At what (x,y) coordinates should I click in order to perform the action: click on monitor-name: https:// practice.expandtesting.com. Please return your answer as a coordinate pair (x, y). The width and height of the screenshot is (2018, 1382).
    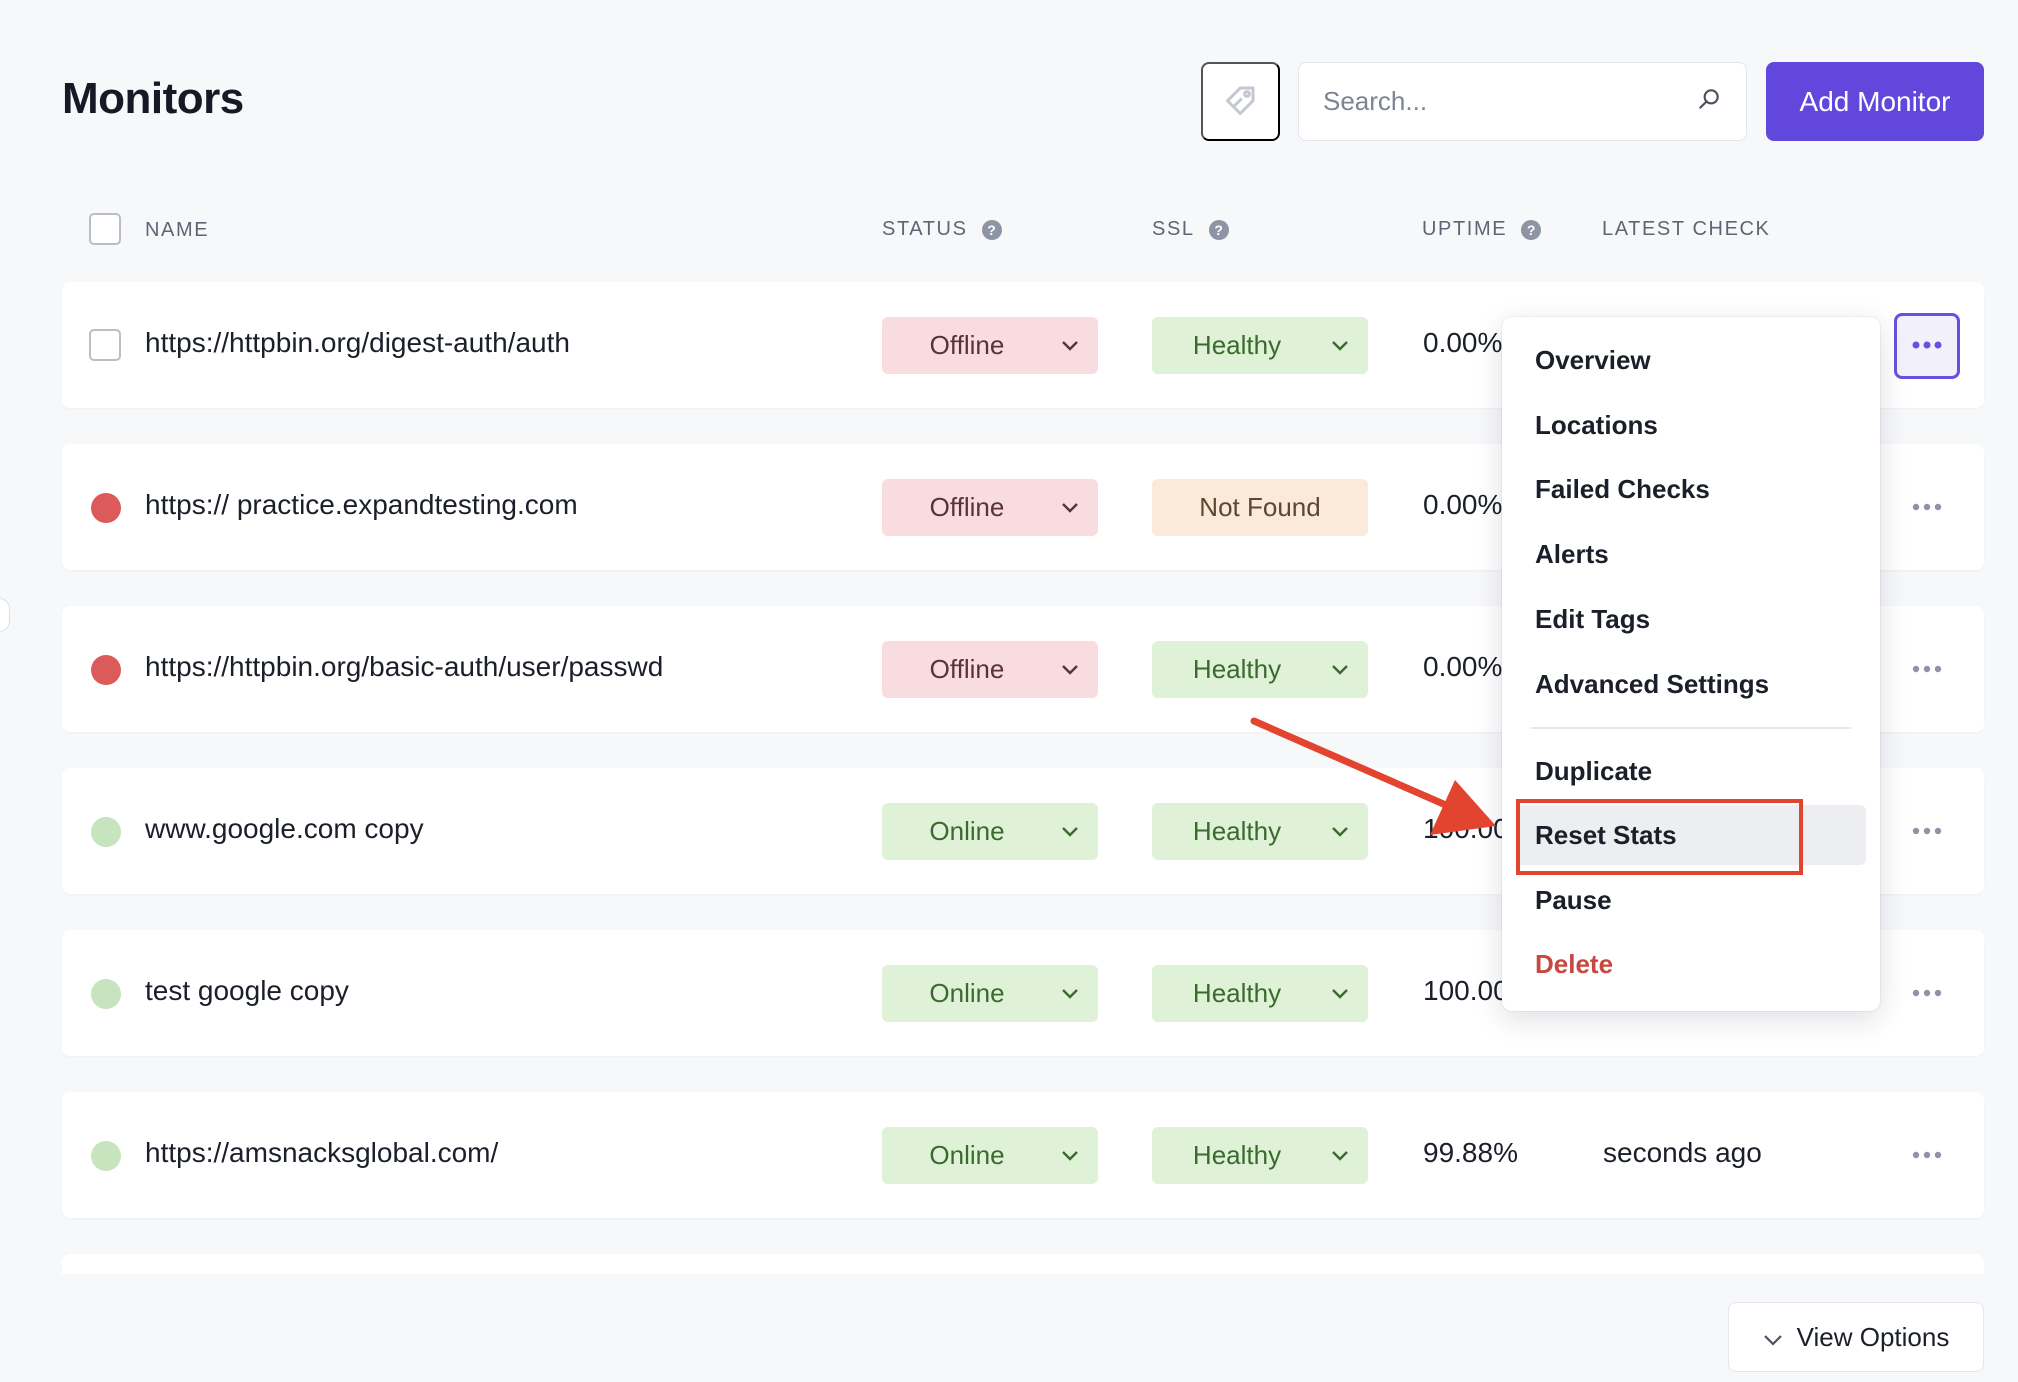
    Looking at the image, I should click on (361, 505).